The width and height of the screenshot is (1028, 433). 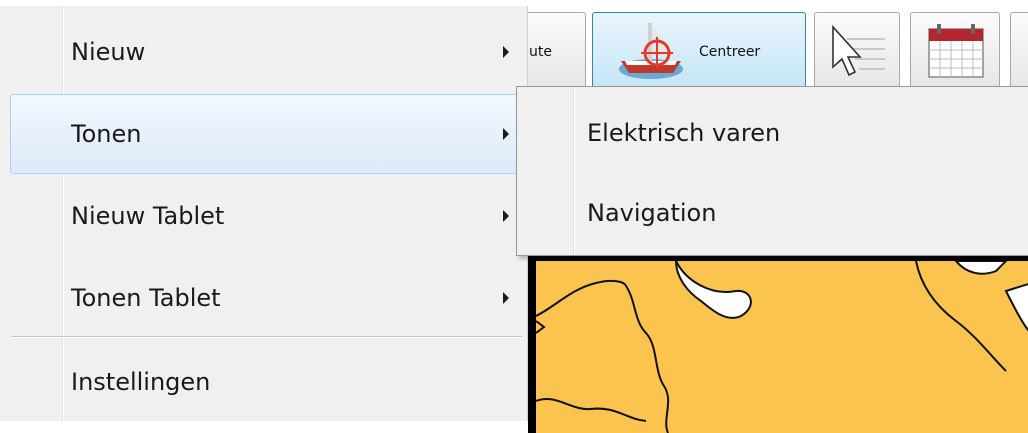 I want to click on select-cursor-icon, so click(x=858, y=50).